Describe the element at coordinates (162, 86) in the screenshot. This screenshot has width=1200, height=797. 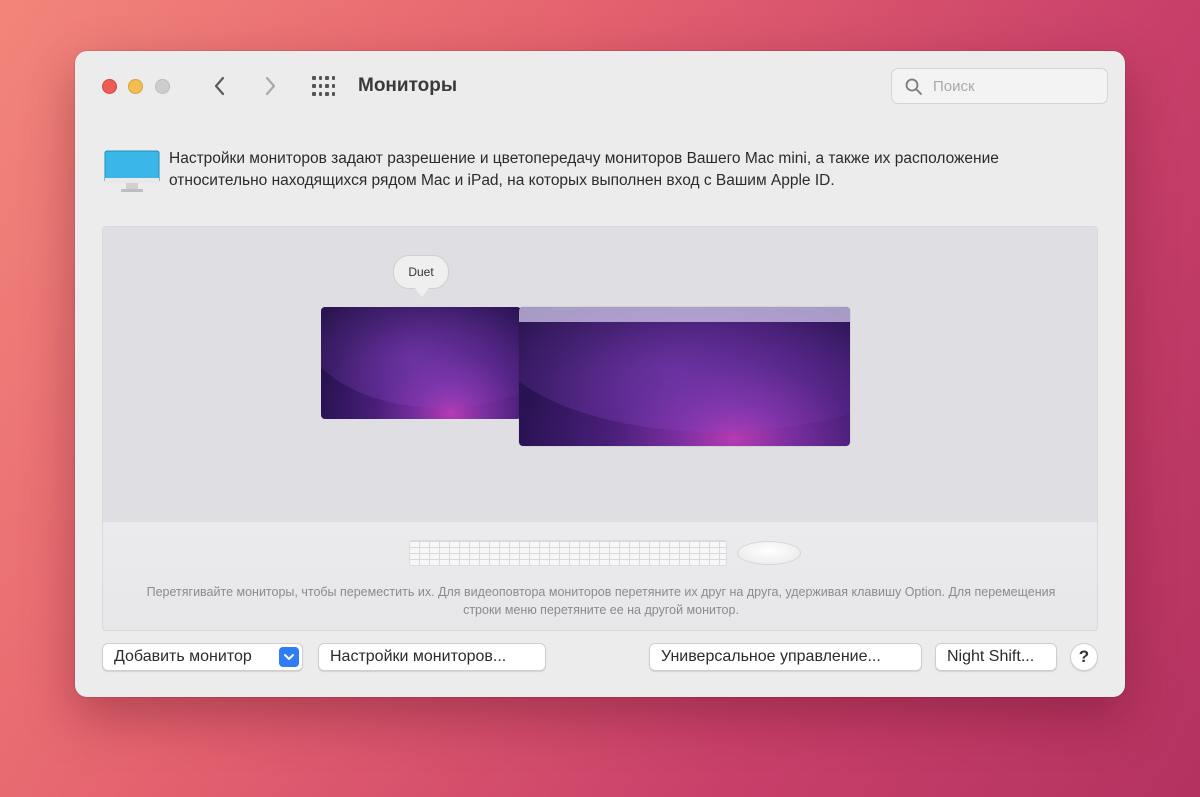
I see `zoom-button` at that location.